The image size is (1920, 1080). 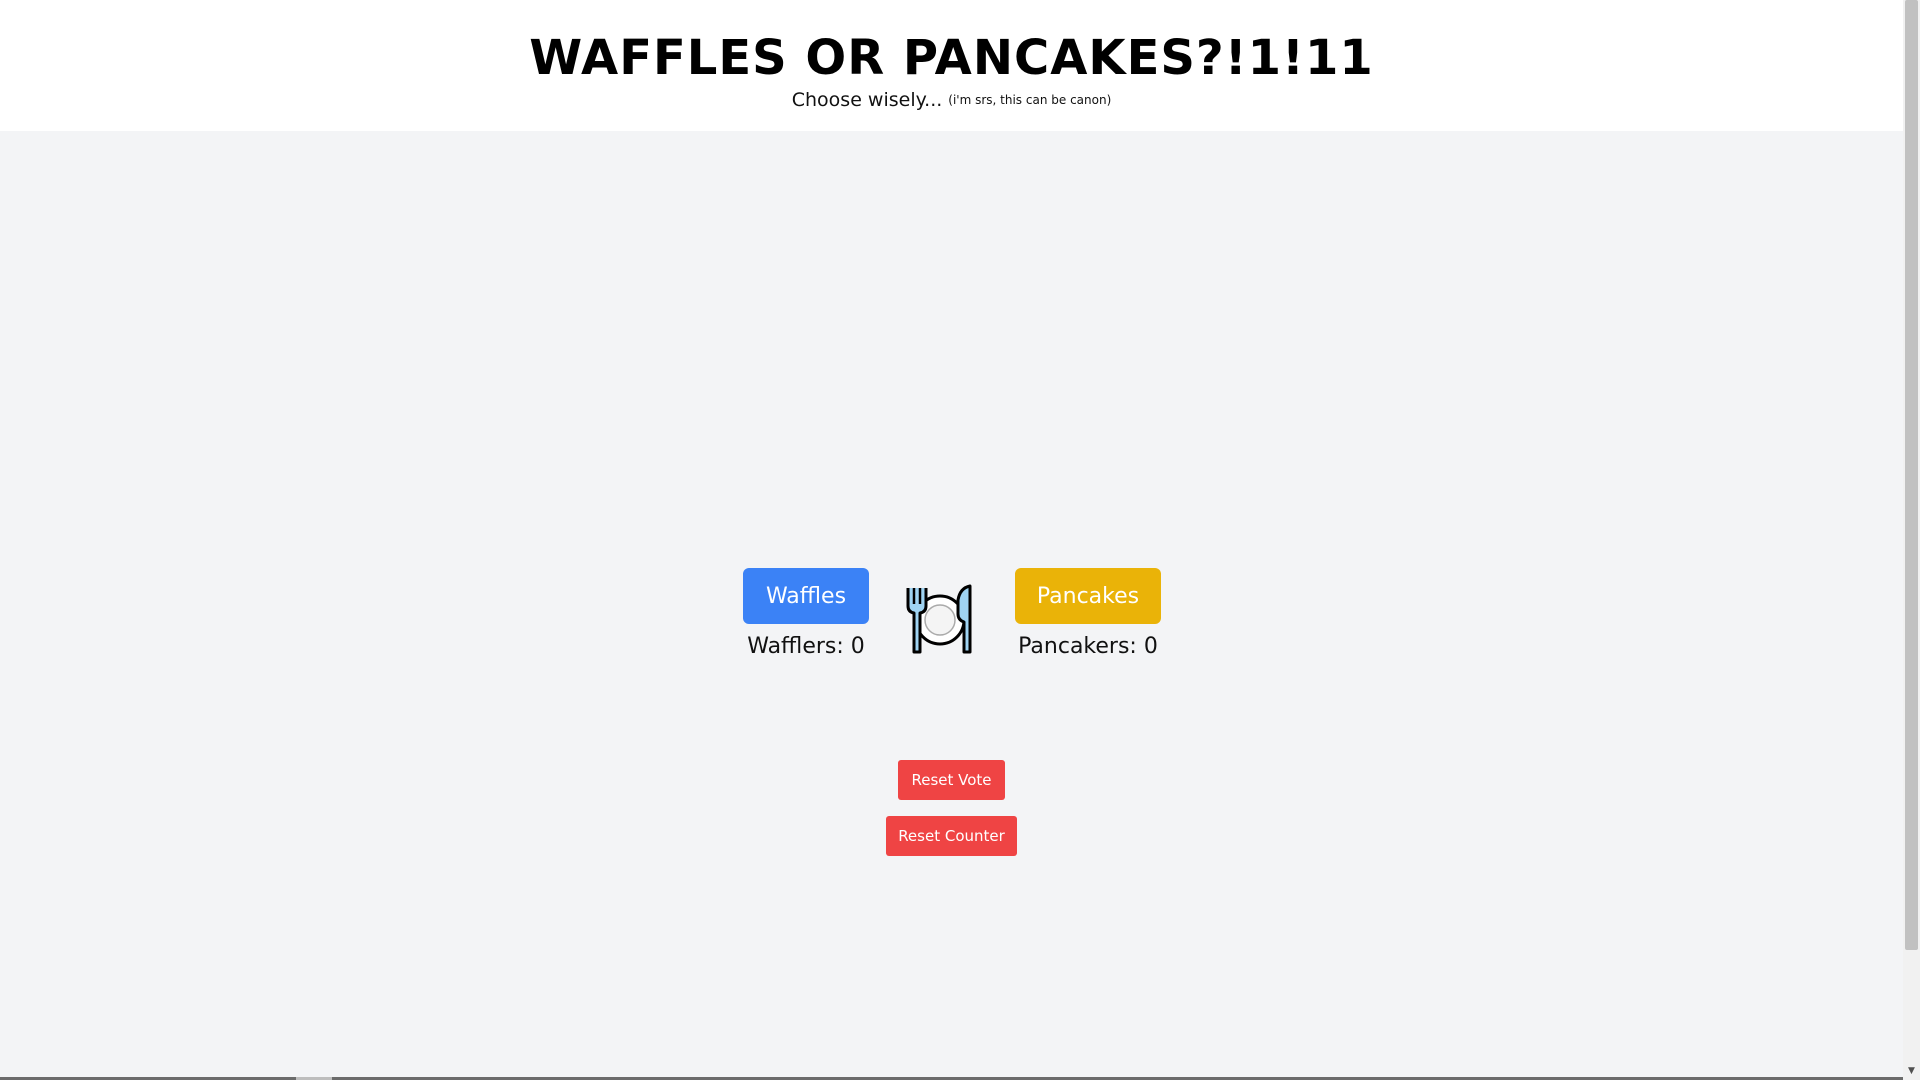 I want to click on pancakes-counter: Pancakers: 0, so click(x=1088, y=646).